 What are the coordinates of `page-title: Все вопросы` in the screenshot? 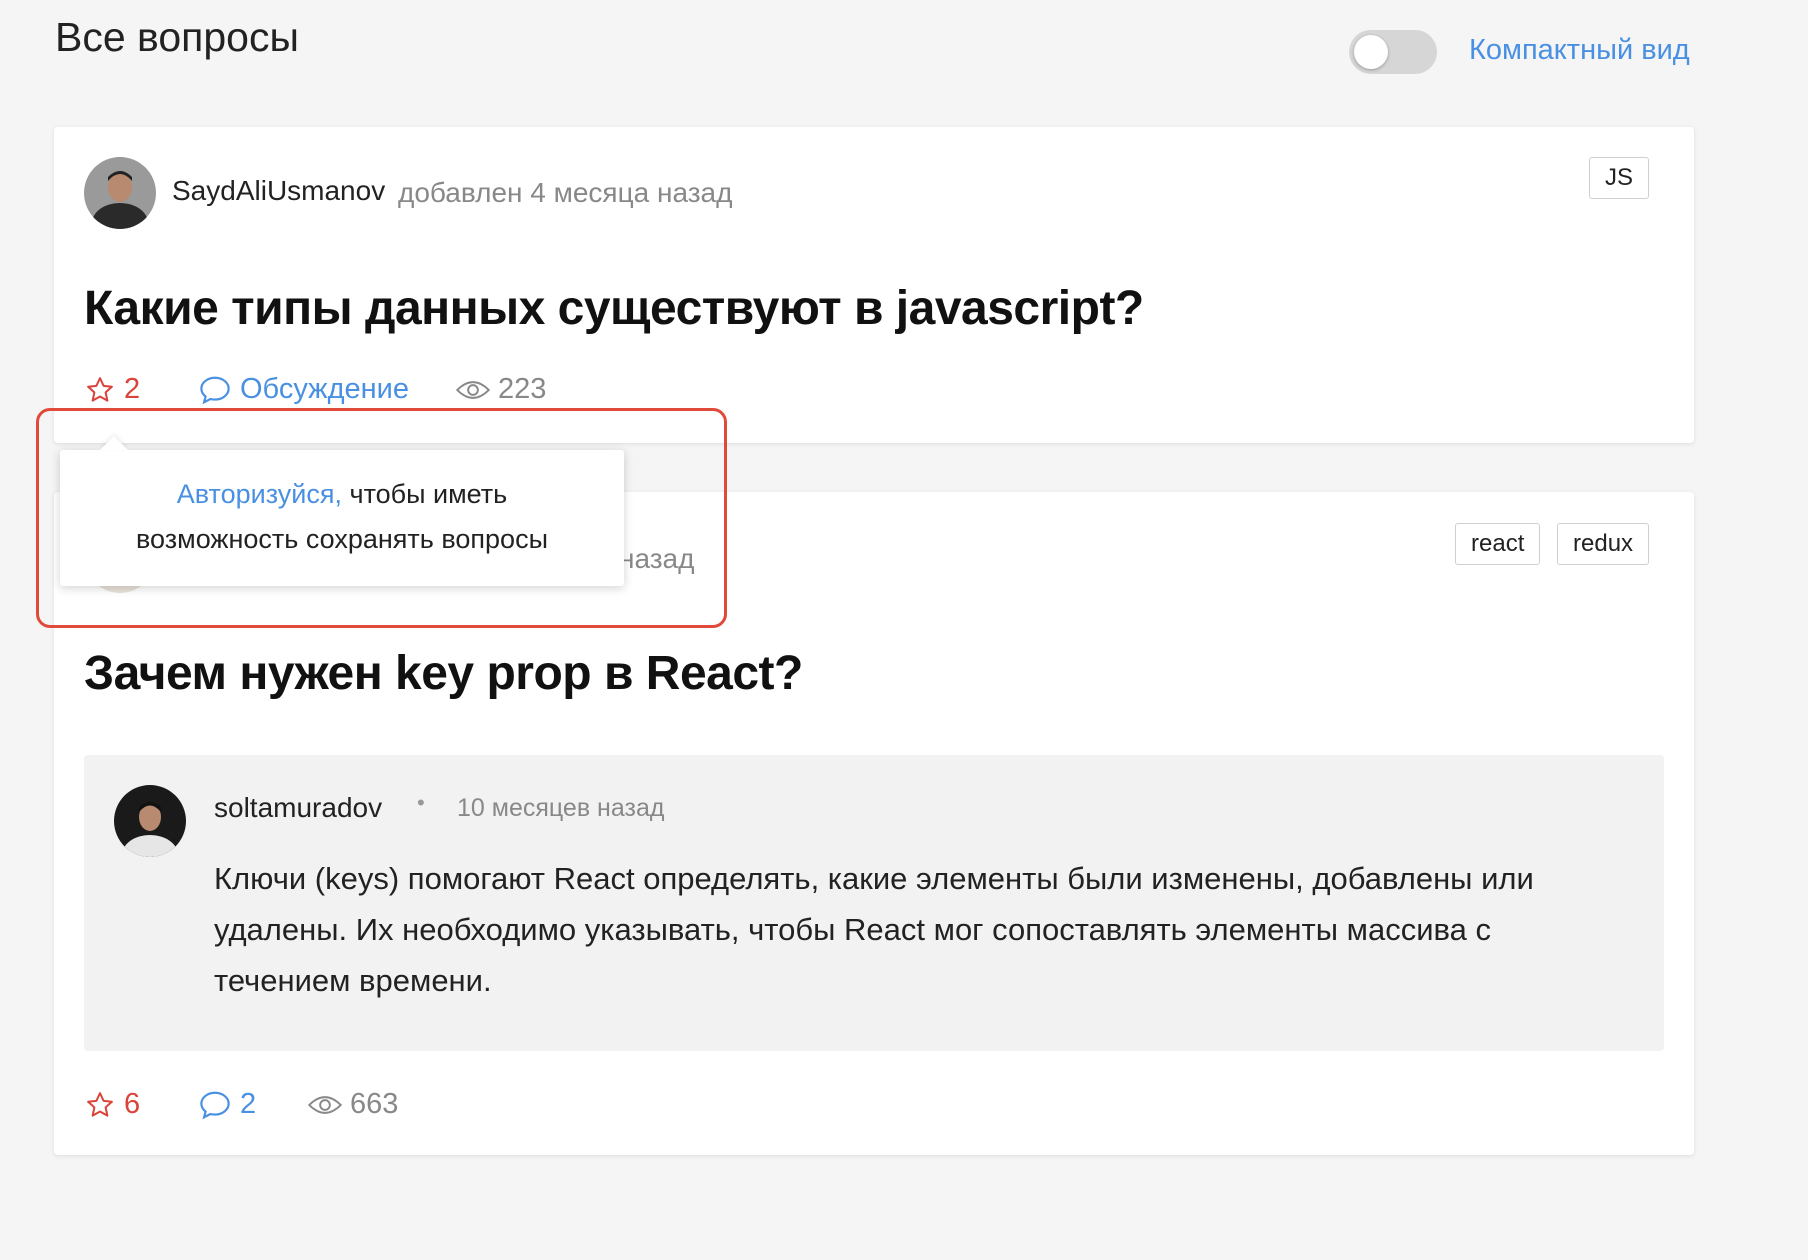 It's located at (177, 37).